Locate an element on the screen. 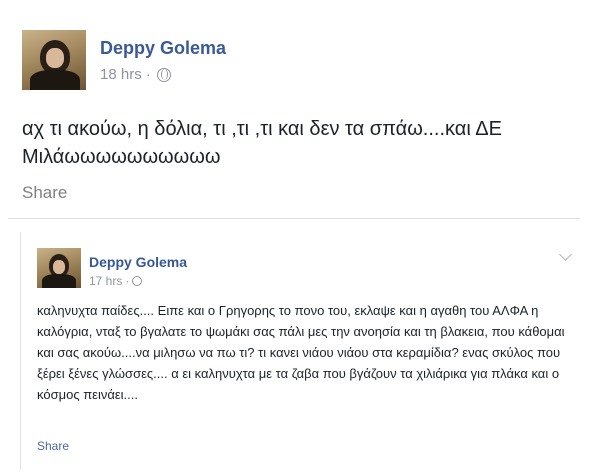  timestamp: 18 hrs is located at coordinates (121, 74).